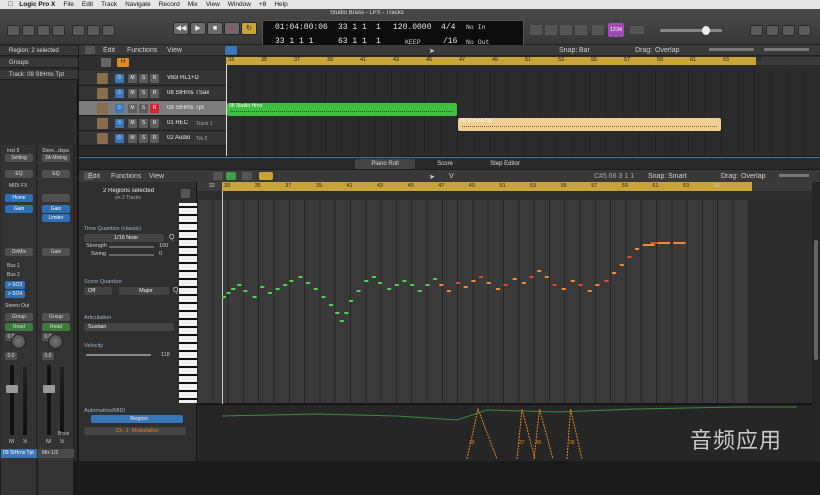 This screenshot has height=495, width=820. I want to click on add-track-button, so click(90, 50).